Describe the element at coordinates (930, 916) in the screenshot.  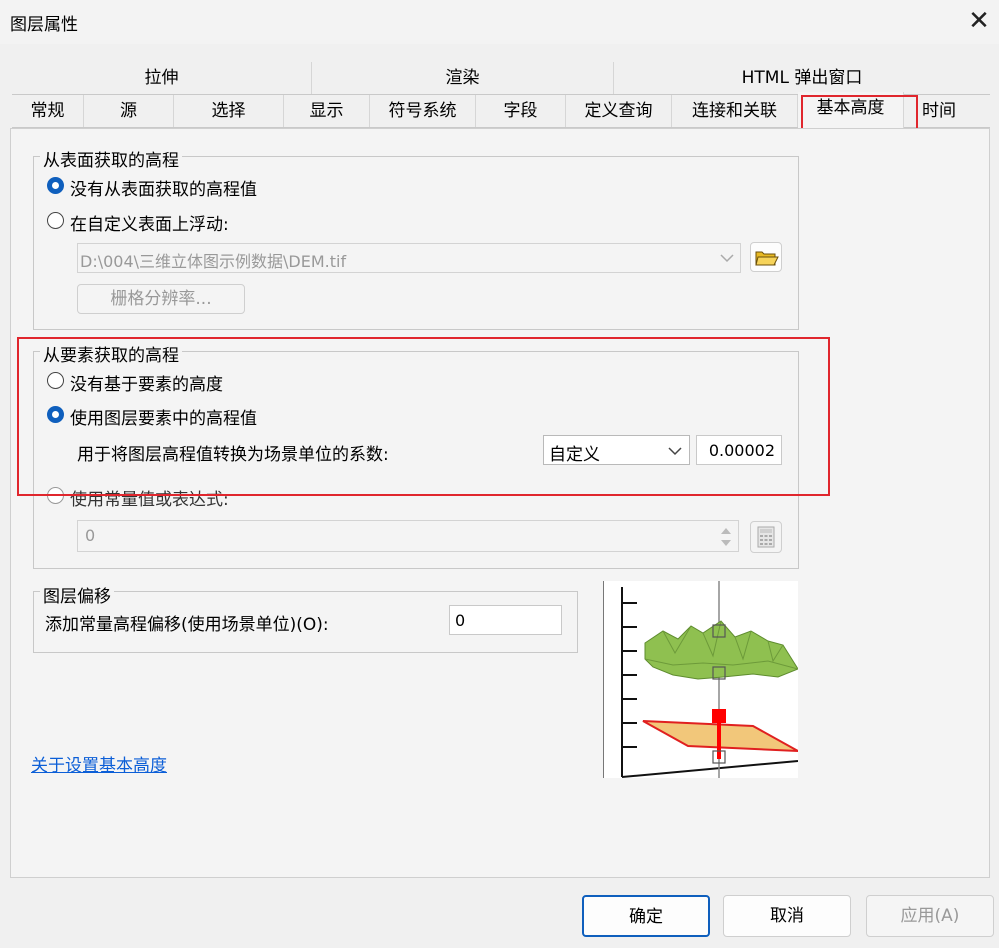
I see `apply-button: 应用(A)` at that location.